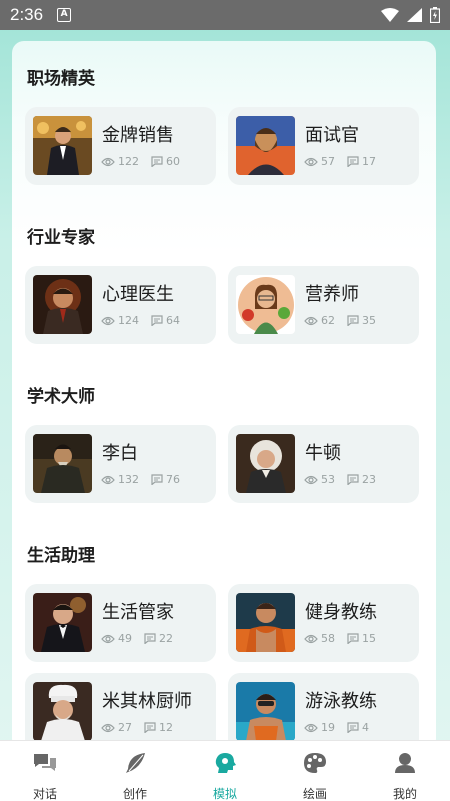 Image resolution: width=450 pixels, height=801 pixels. I want to click on view-count: 62, so click(328, 320).